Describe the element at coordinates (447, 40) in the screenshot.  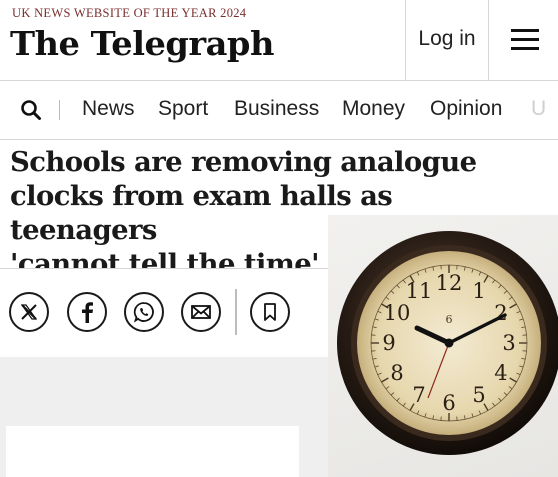
I see `login-button: Log in` at that location.